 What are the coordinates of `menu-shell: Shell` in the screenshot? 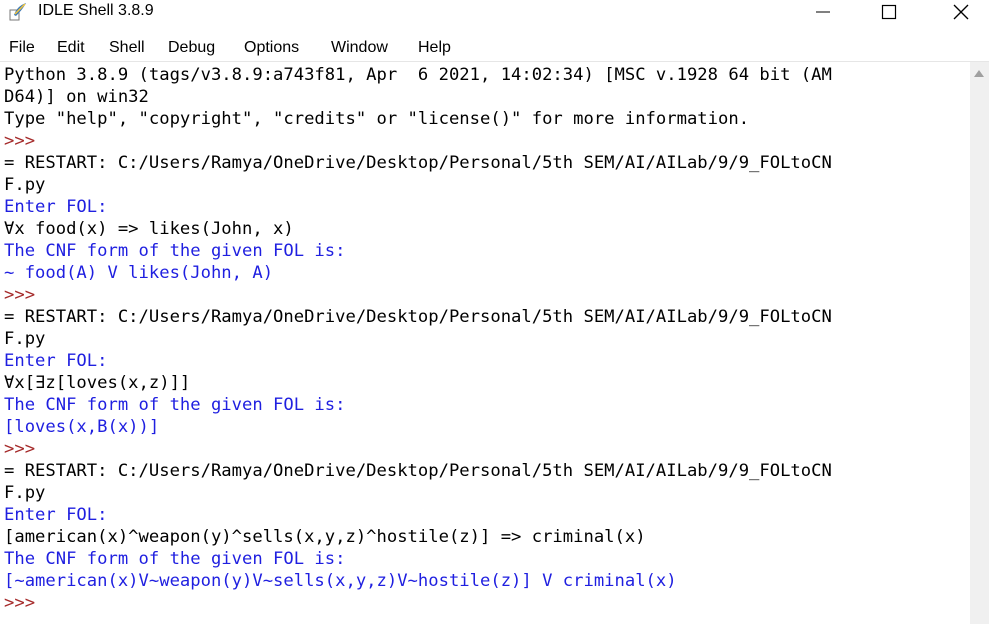 It's located at (127, 48).